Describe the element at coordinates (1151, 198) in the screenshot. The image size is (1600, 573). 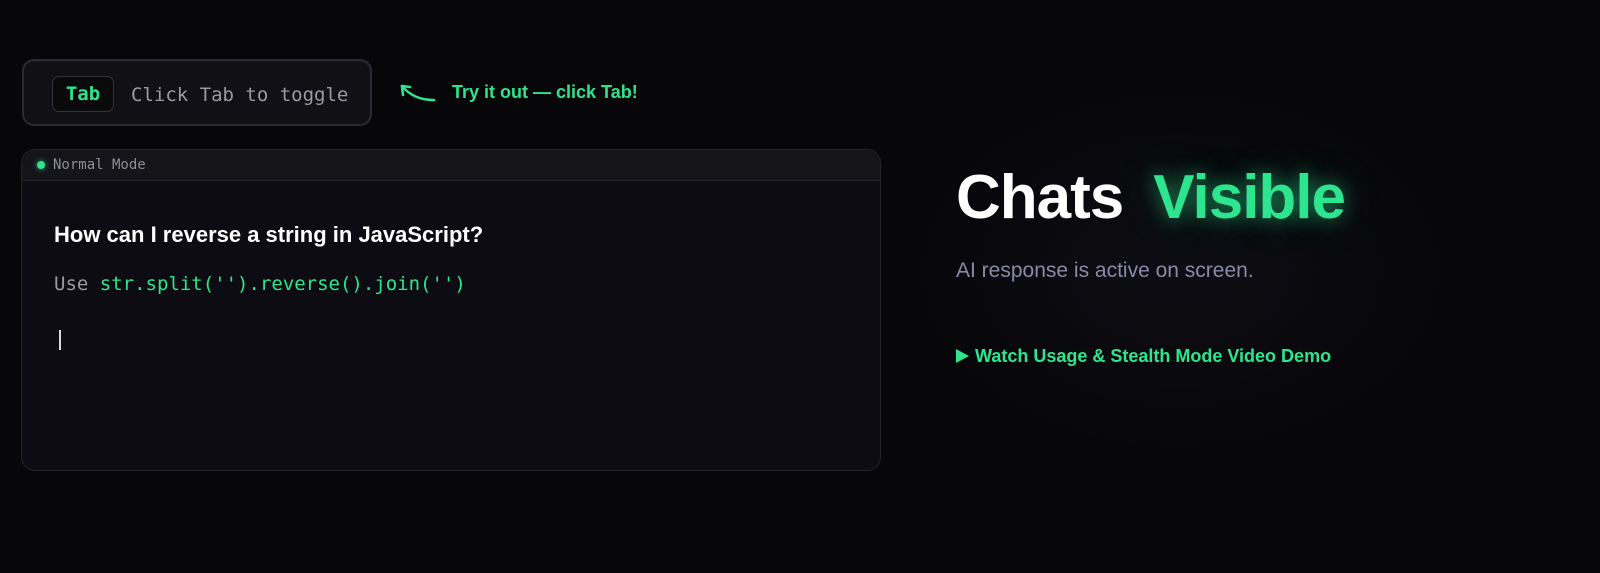
I see `status-title: Chats Visible` at that location.